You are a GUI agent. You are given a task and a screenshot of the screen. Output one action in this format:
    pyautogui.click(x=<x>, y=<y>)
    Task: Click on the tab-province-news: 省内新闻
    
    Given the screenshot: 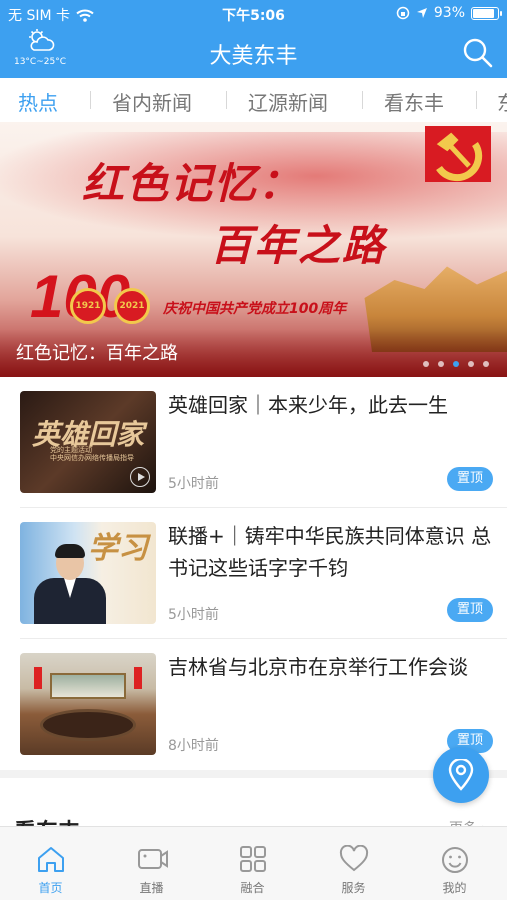 What is the action you would take?
    pyautogui.click(x=152, y=101)
    